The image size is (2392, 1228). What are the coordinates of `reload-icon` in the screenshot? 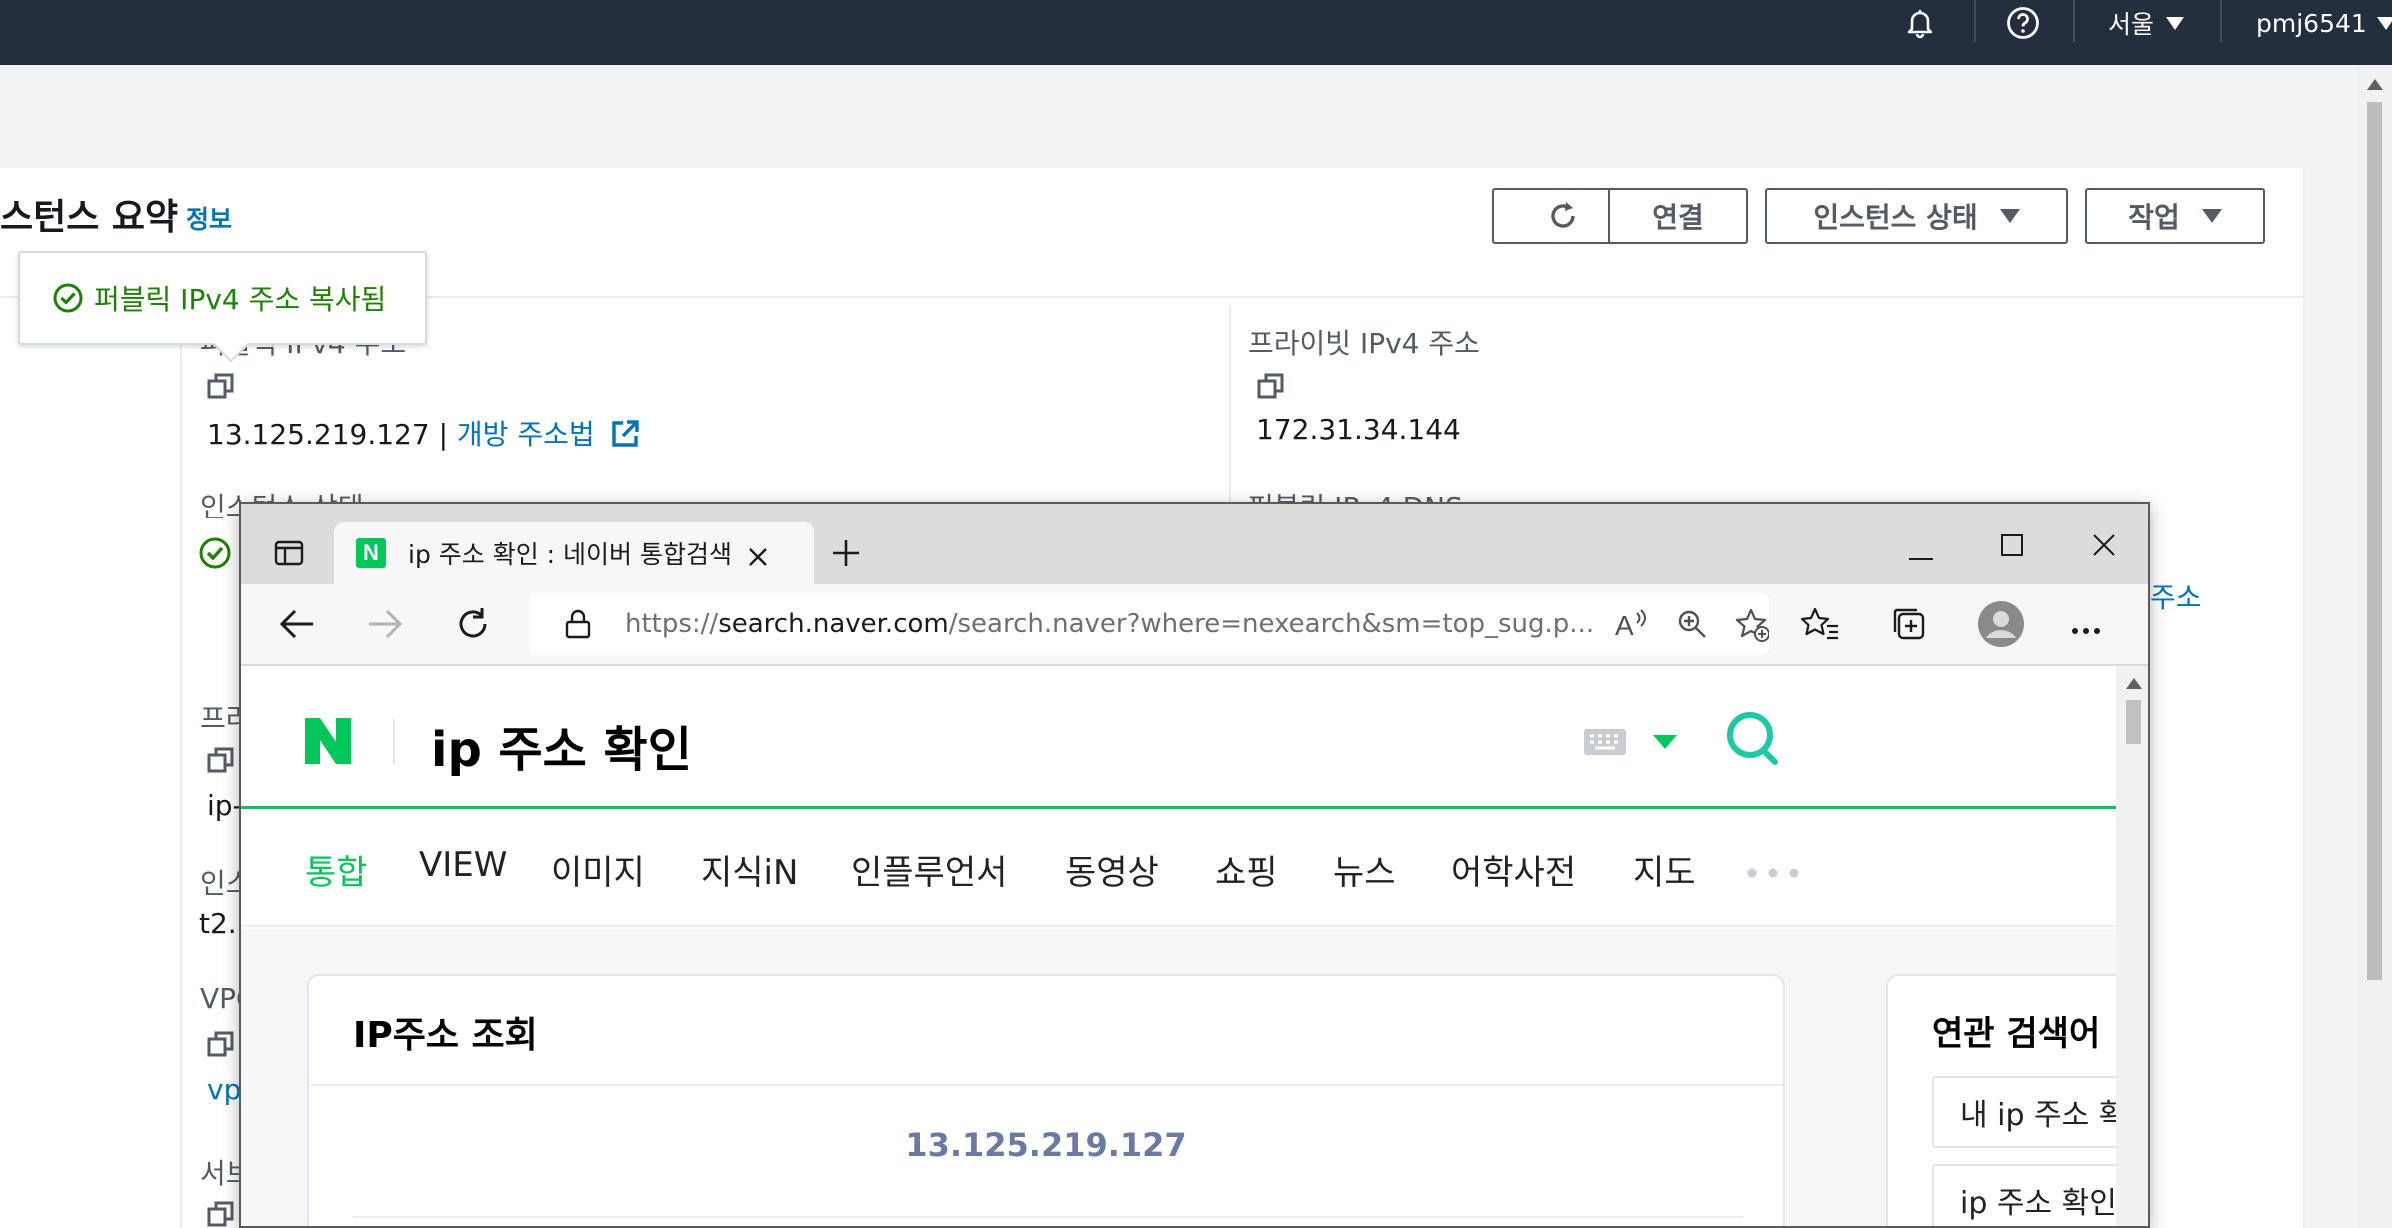 It's located at (473, 626).